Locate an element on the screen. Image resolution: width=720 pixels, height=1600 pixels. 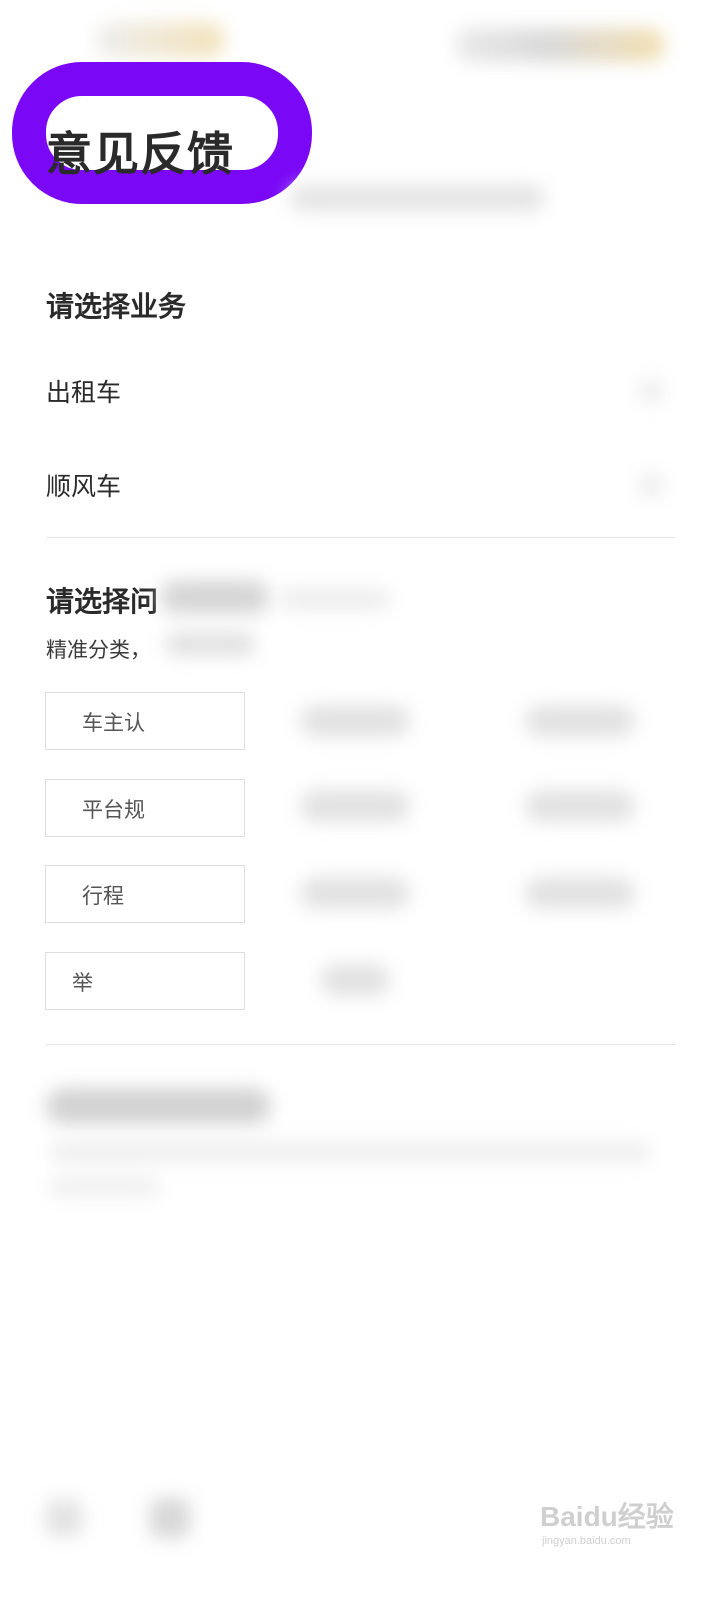
issue-chip: 行程 is located at coordinates (145, 894).